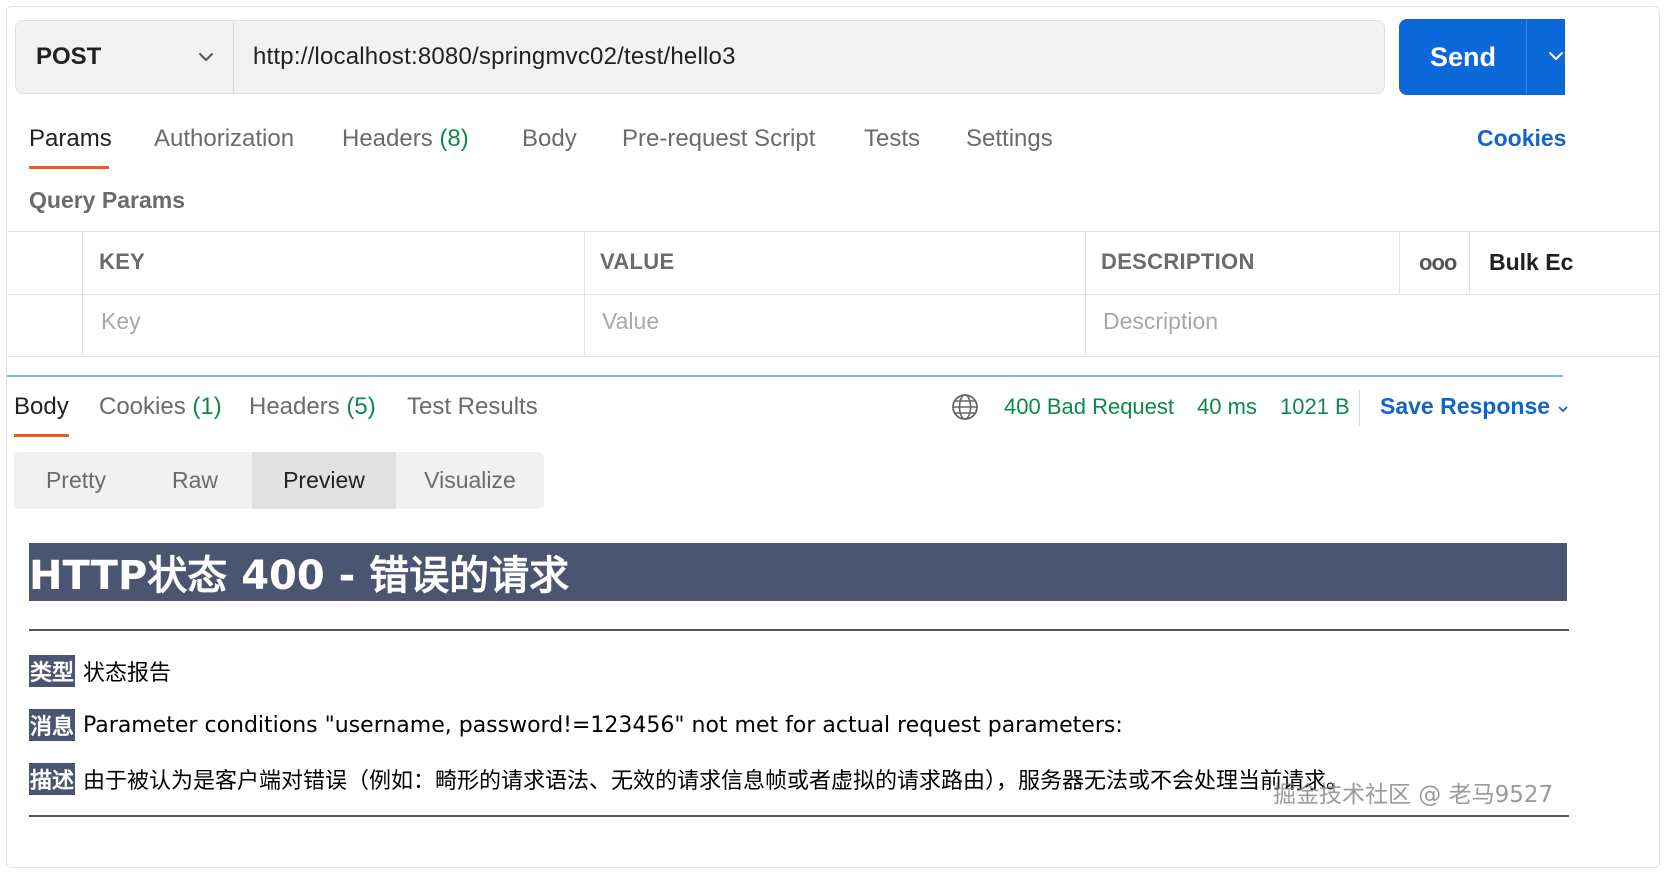 The image size is (1666, 874). I want to click on tab-params-label: Params, so click(70, 138).